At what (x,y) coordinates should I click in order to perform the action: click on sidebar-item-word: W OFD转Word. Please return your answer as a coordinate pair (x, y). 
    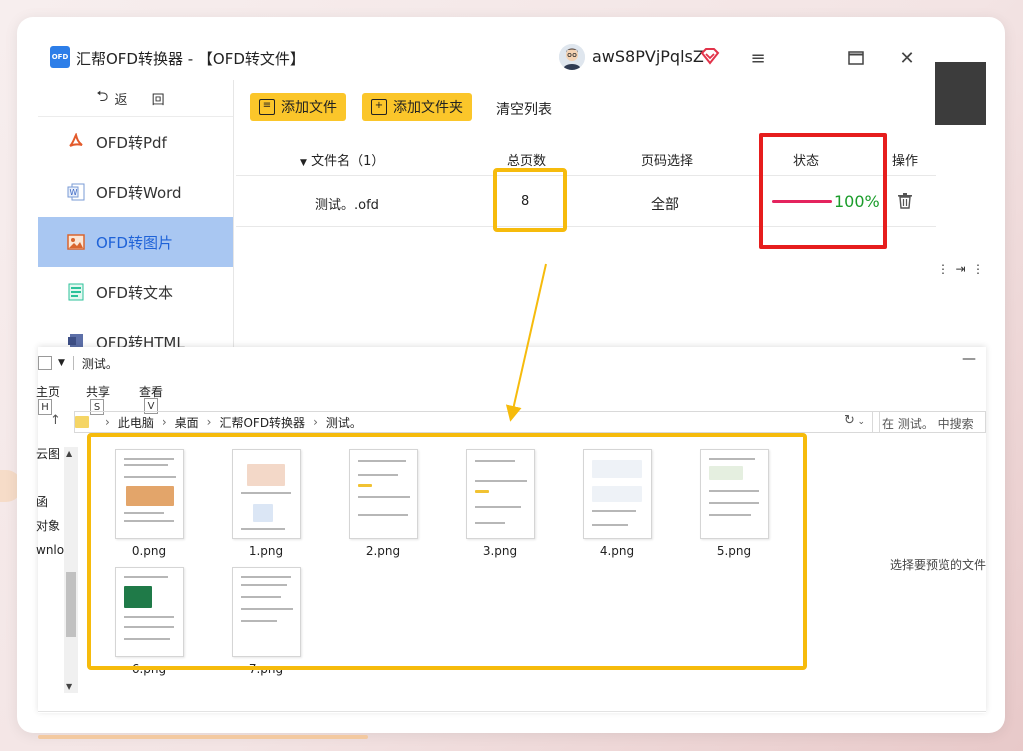
    Looking at the image, I should click on (135, 192).